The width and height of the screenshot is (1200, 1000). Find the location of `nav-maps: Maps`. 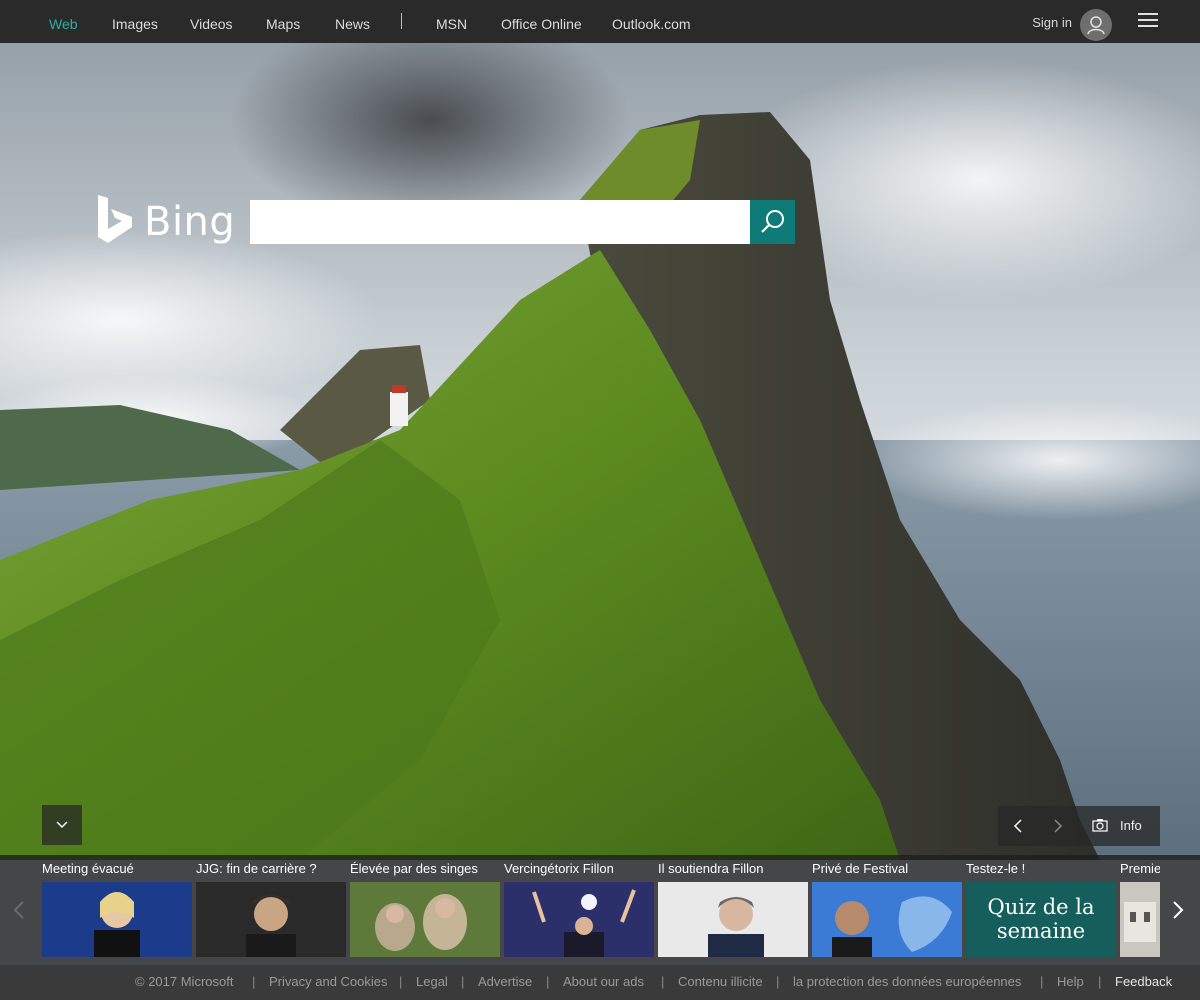

nav-maps: Maps is located at coordinates (283, 24).